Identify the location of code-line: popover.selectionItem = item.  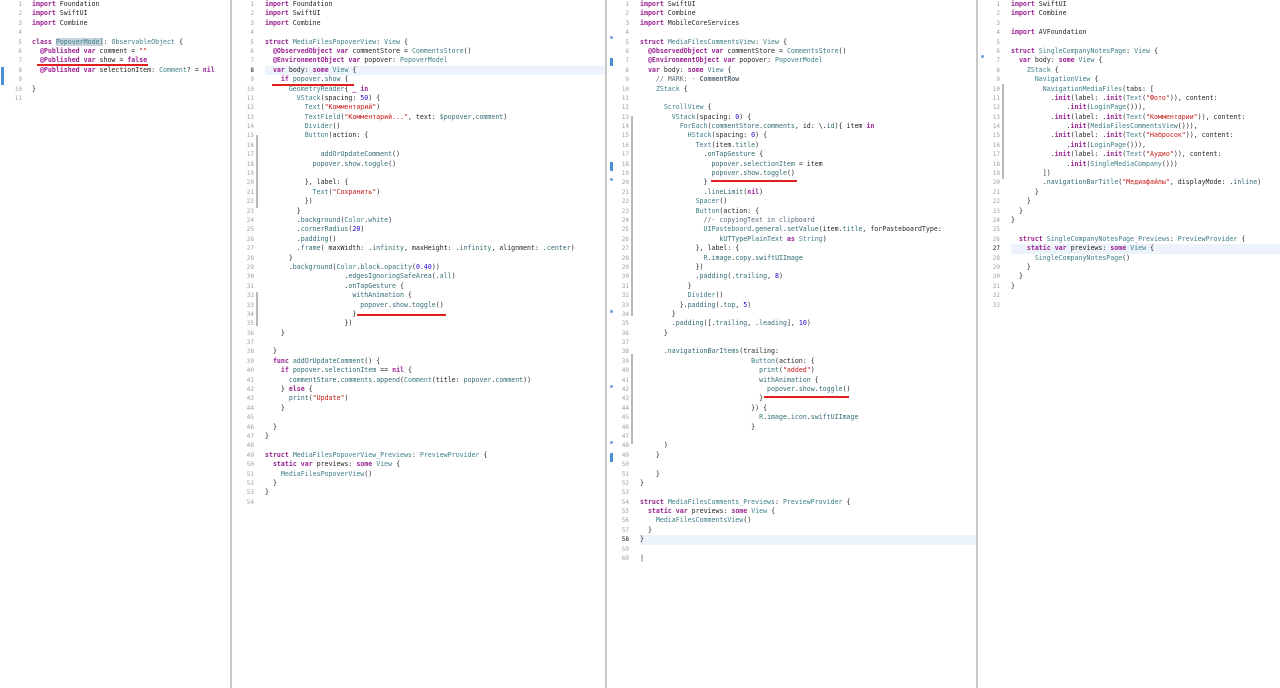
(808, 164).